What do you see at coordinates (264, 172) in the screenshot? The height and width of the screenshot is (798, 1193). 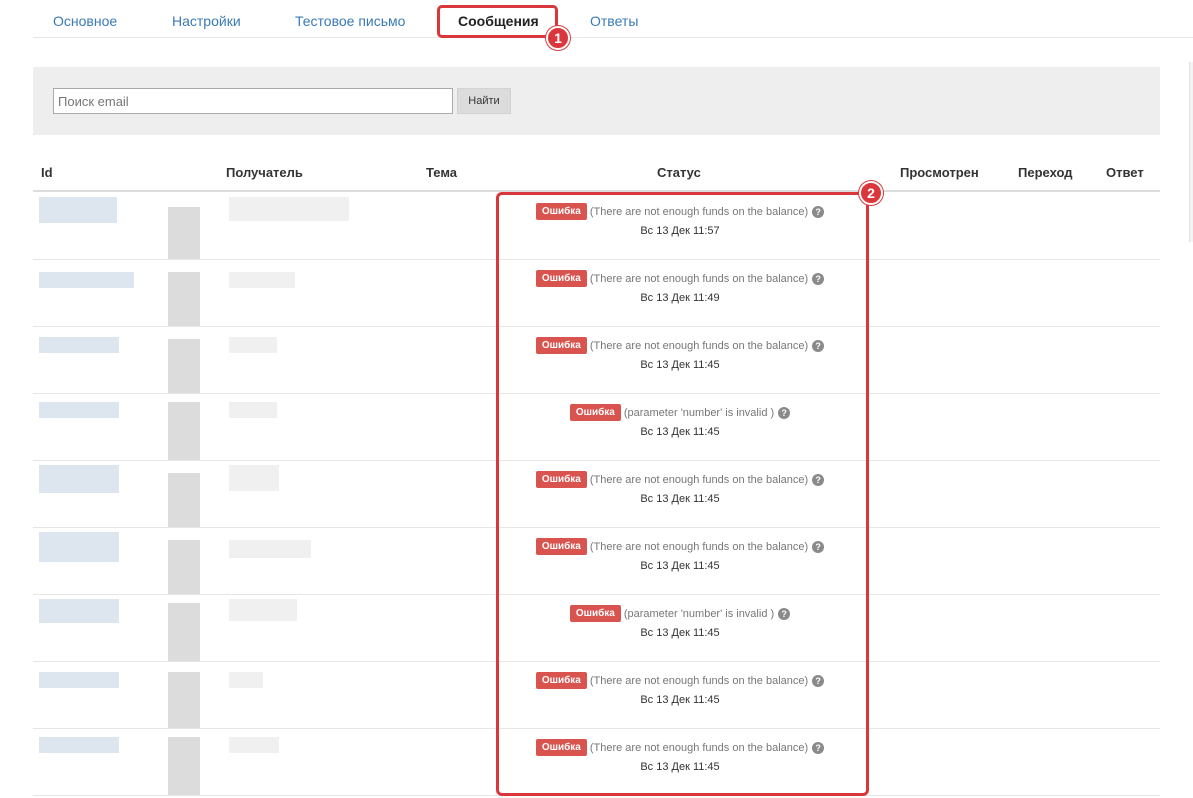 I see `column-header-recipient: Получатель` at bounding box center [264, 172].